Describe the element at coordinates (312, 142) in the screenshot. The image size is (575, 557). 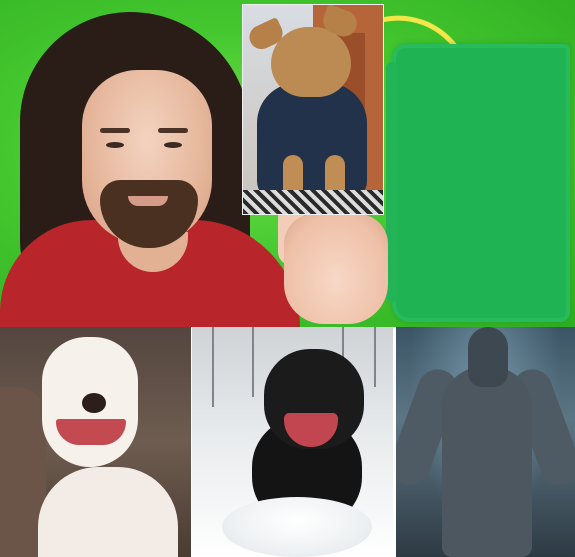
I see `chihuahua-jacket` at that location.